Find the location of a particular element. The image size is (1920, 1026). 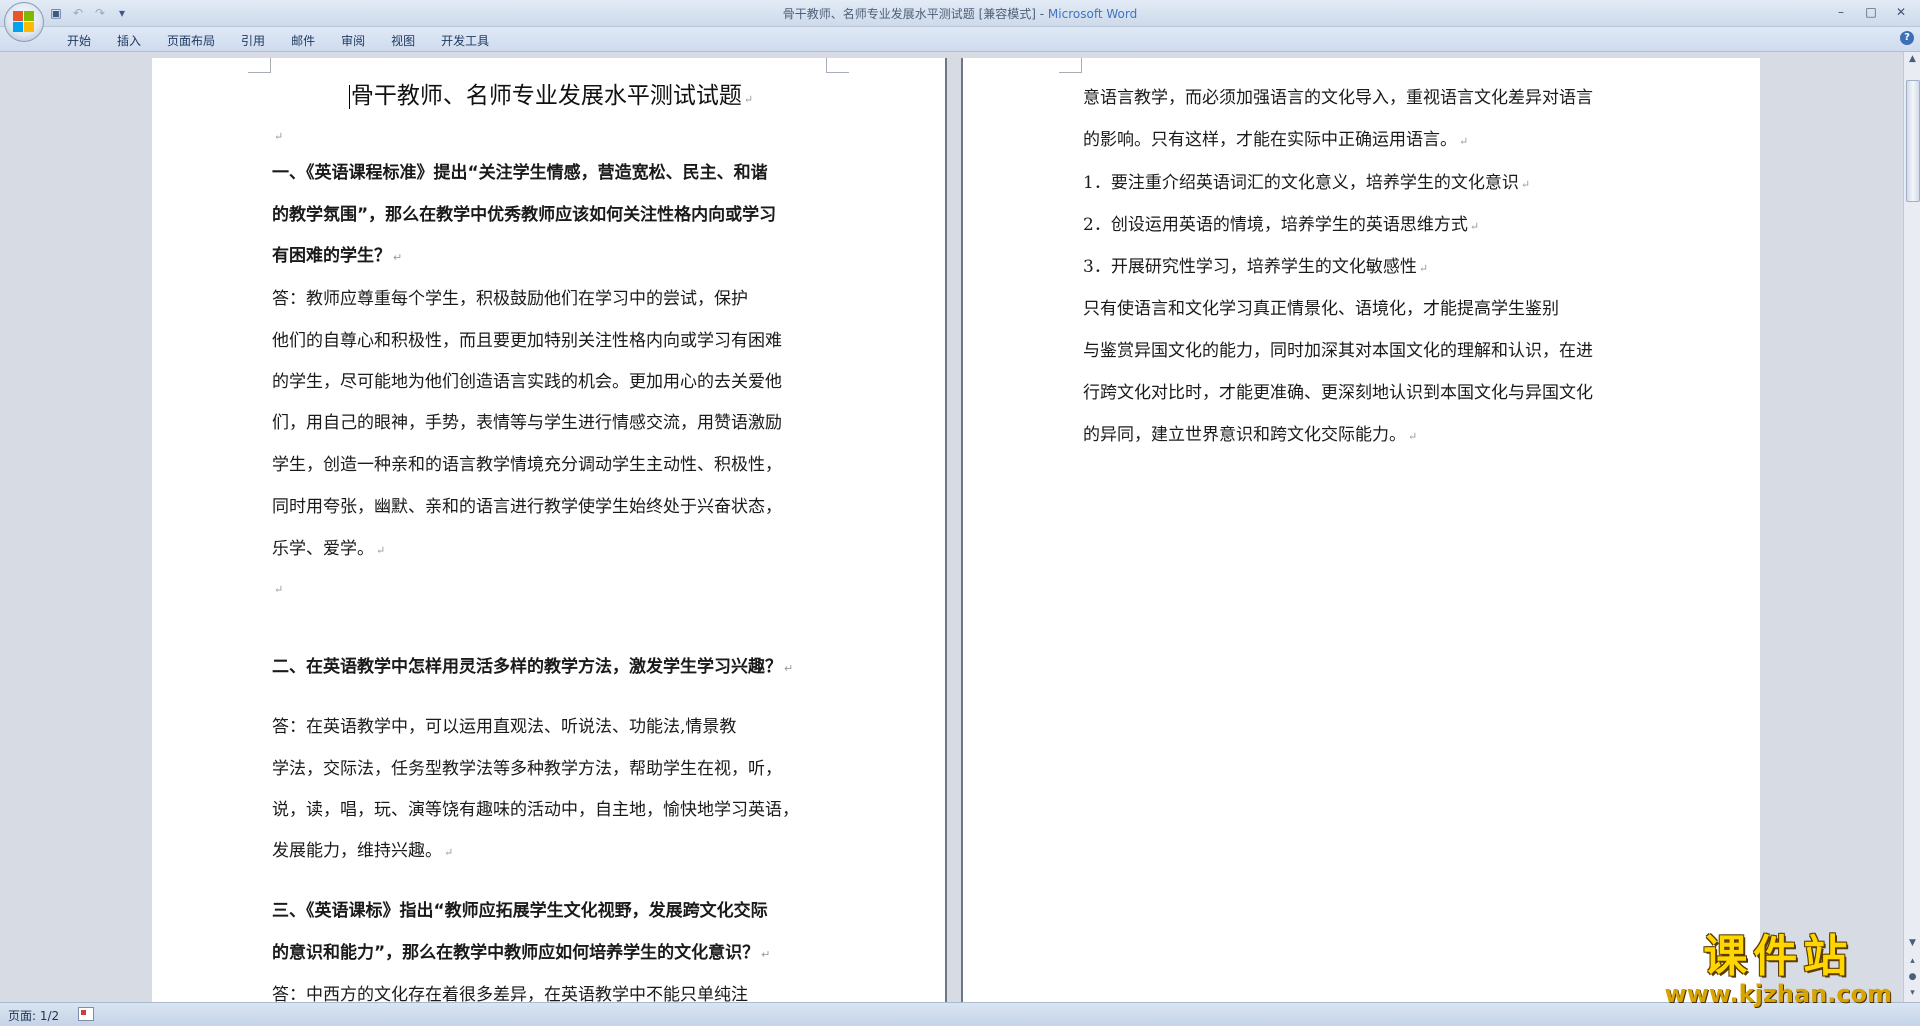

next-page-icon: ▾ is located at coordinates (1912, 993).